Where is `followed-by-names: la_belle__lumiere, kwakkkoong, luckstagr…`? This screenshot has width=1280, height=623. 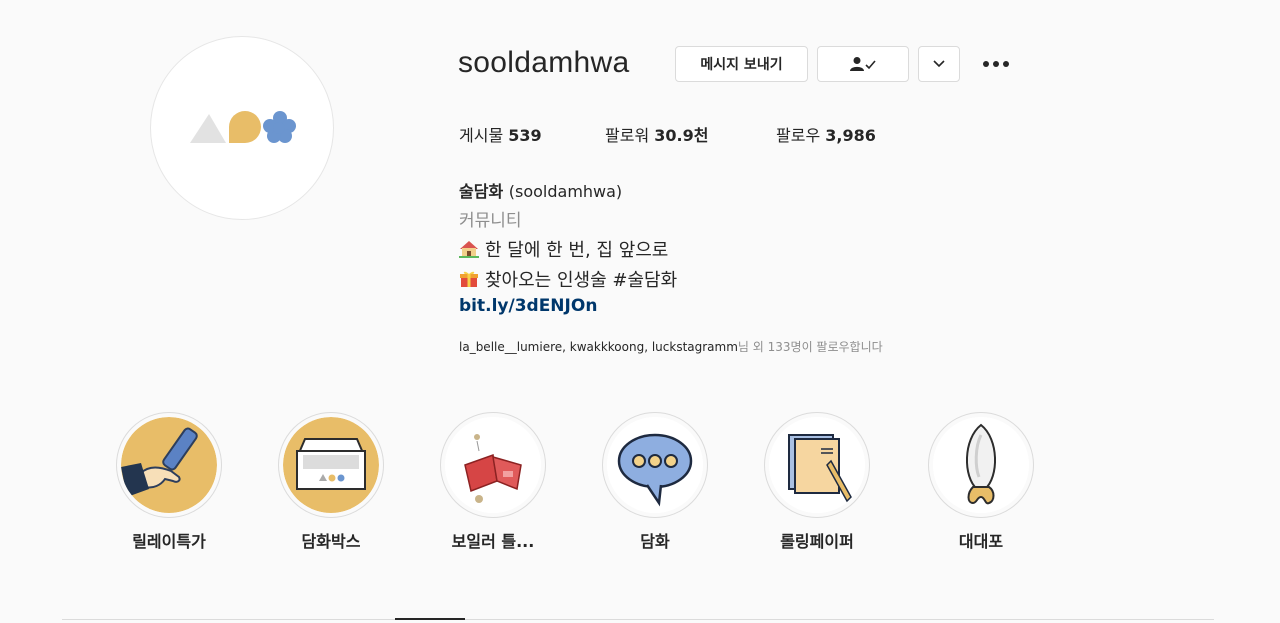 followed-by-names: la_belle__lumiere, kwakkkoong, luckstagr… is located at coordinates (598, 347).